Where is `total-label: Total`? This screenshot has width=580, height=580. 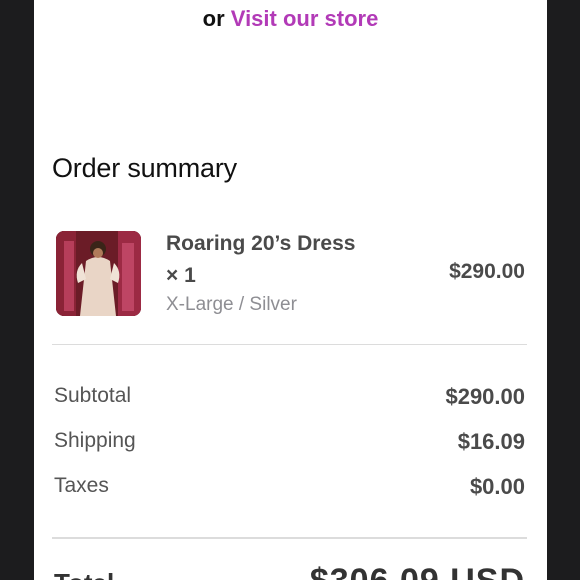
total-label: Total is located at coordinates (84, 574).